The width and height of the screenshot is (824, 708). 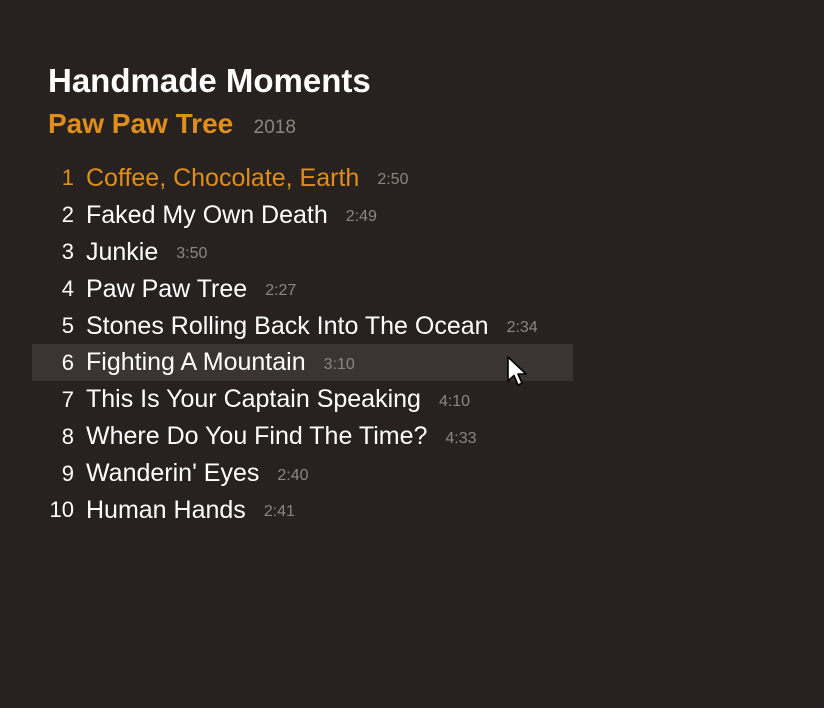 What do you see at coordinates (67, 289) in the screenshot?
I see `track-number: 4` at bounding box center [67, 289].